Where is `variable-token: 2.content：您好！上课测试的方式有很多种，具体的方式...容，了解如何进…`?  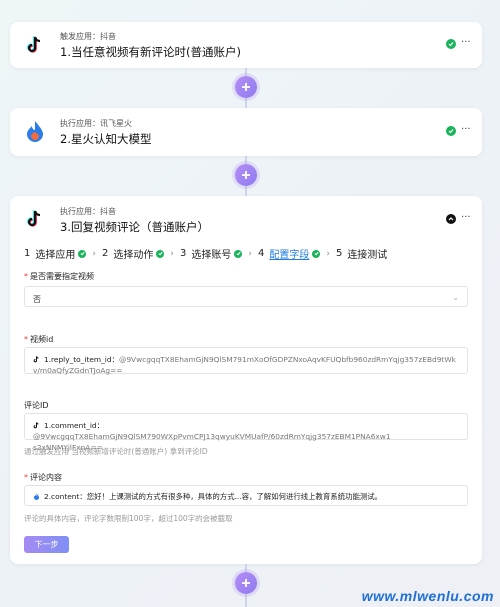 variable-token: 2.content：您好！上课测试的方式有很多种，具体的方式...容，了解如何进… is located at coordinates (246, 496).